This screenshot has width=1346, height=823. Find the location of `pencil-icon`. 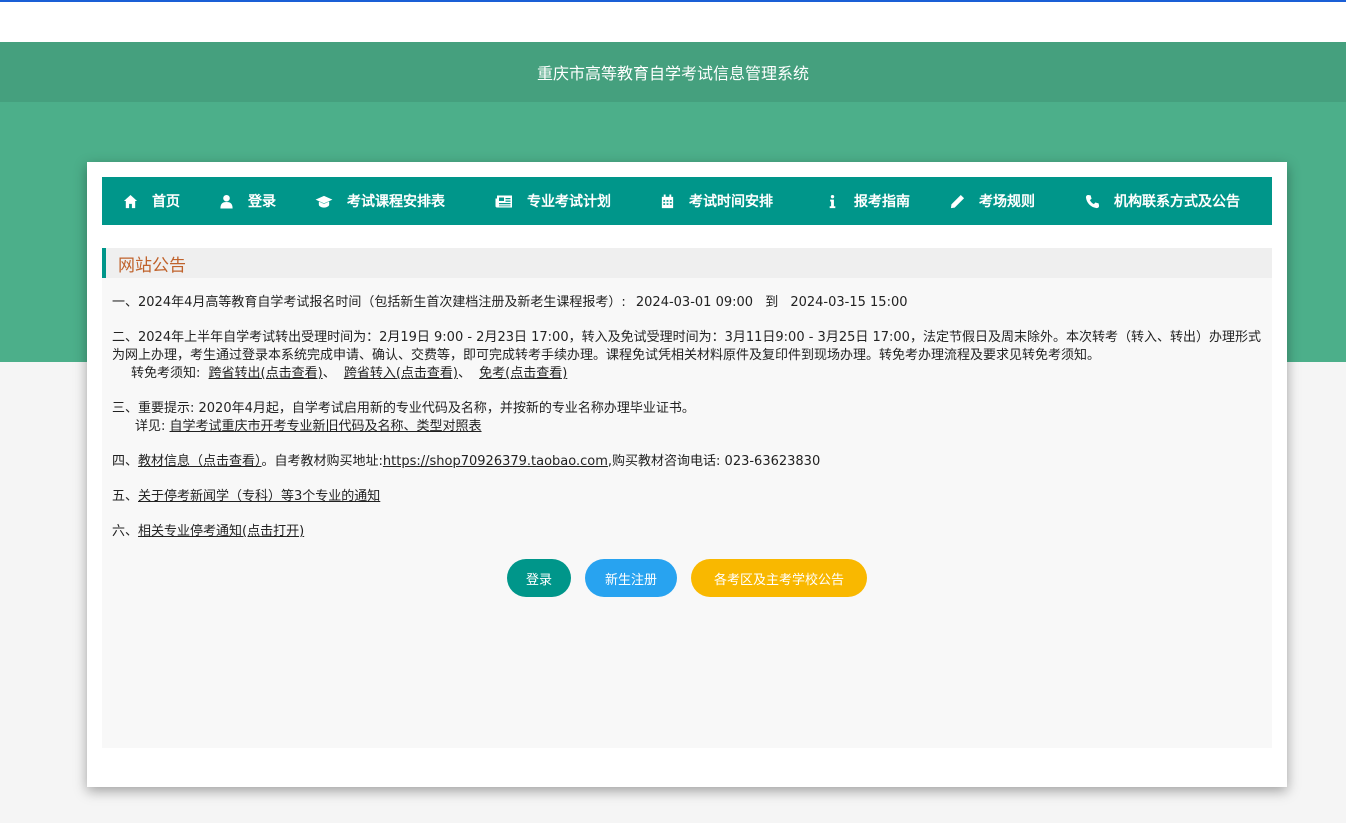

pencil-icon is located at coordinates (957, 201).